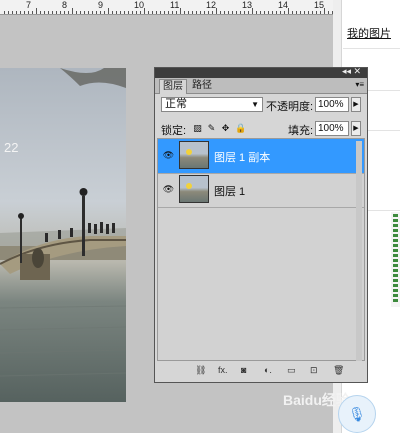 The width and height of the screenshot is (400, 433). What do you see at coordinates (395, 259) in the screenshot?
I see `level-meter` at bounding box center [395, 259].